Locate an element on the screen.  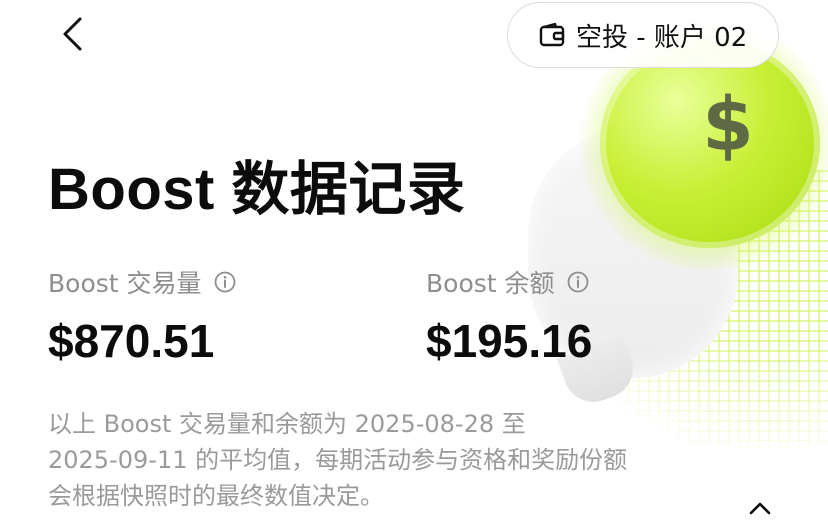
boost-volume-label-row: Boost 交易量 is located at coordinates (142, 282).